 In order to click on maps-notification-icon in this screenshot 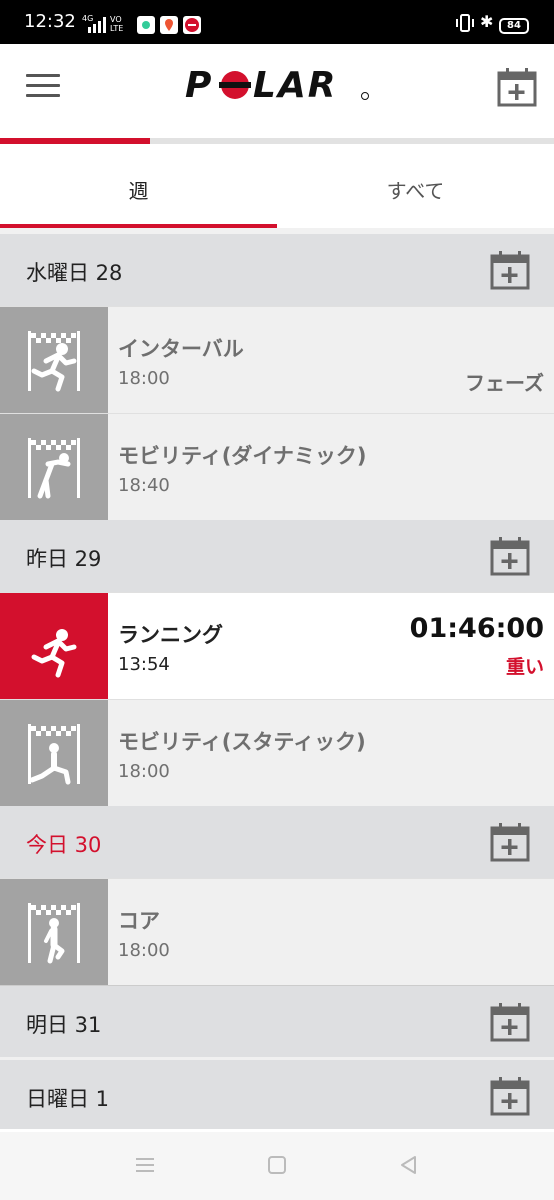, I will do `click(169, 25)`.